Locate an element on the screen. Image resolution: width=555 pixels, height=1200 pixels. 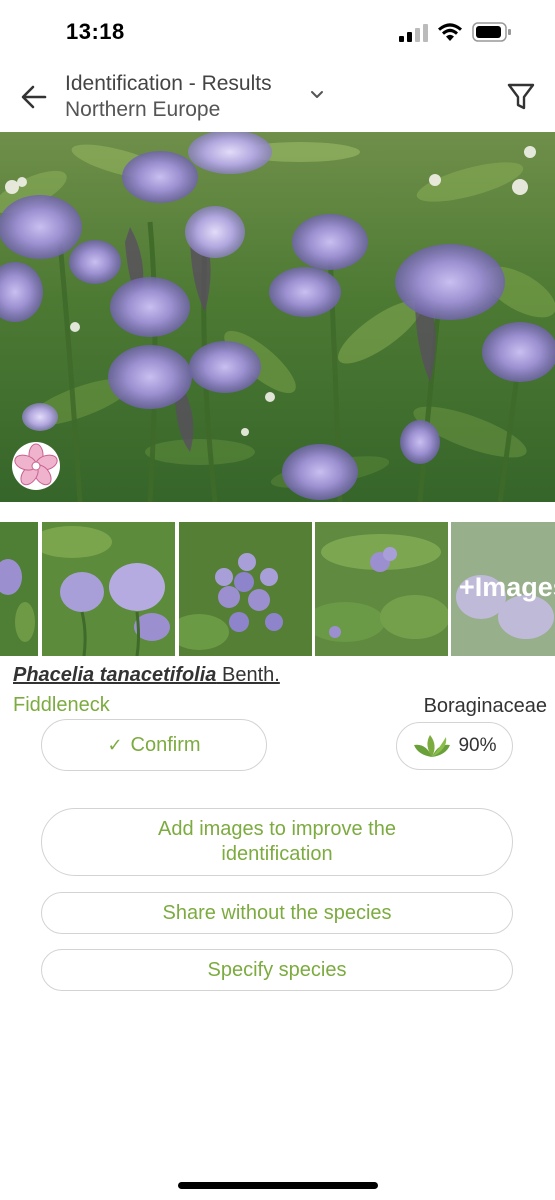
confirm-button: ✓ Confirm is located at coordinates (154, 745).